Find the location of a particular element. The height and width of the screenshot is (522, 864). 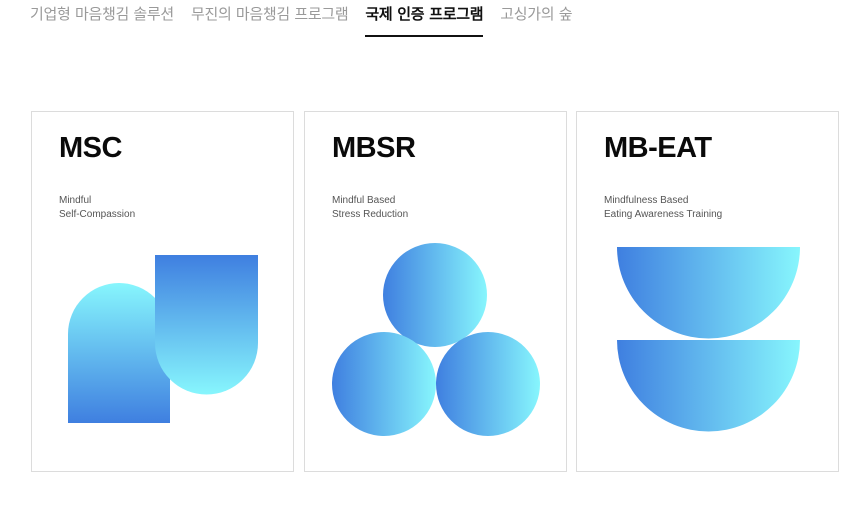

mb-eat-illustration is located at coordinates (708, 339).